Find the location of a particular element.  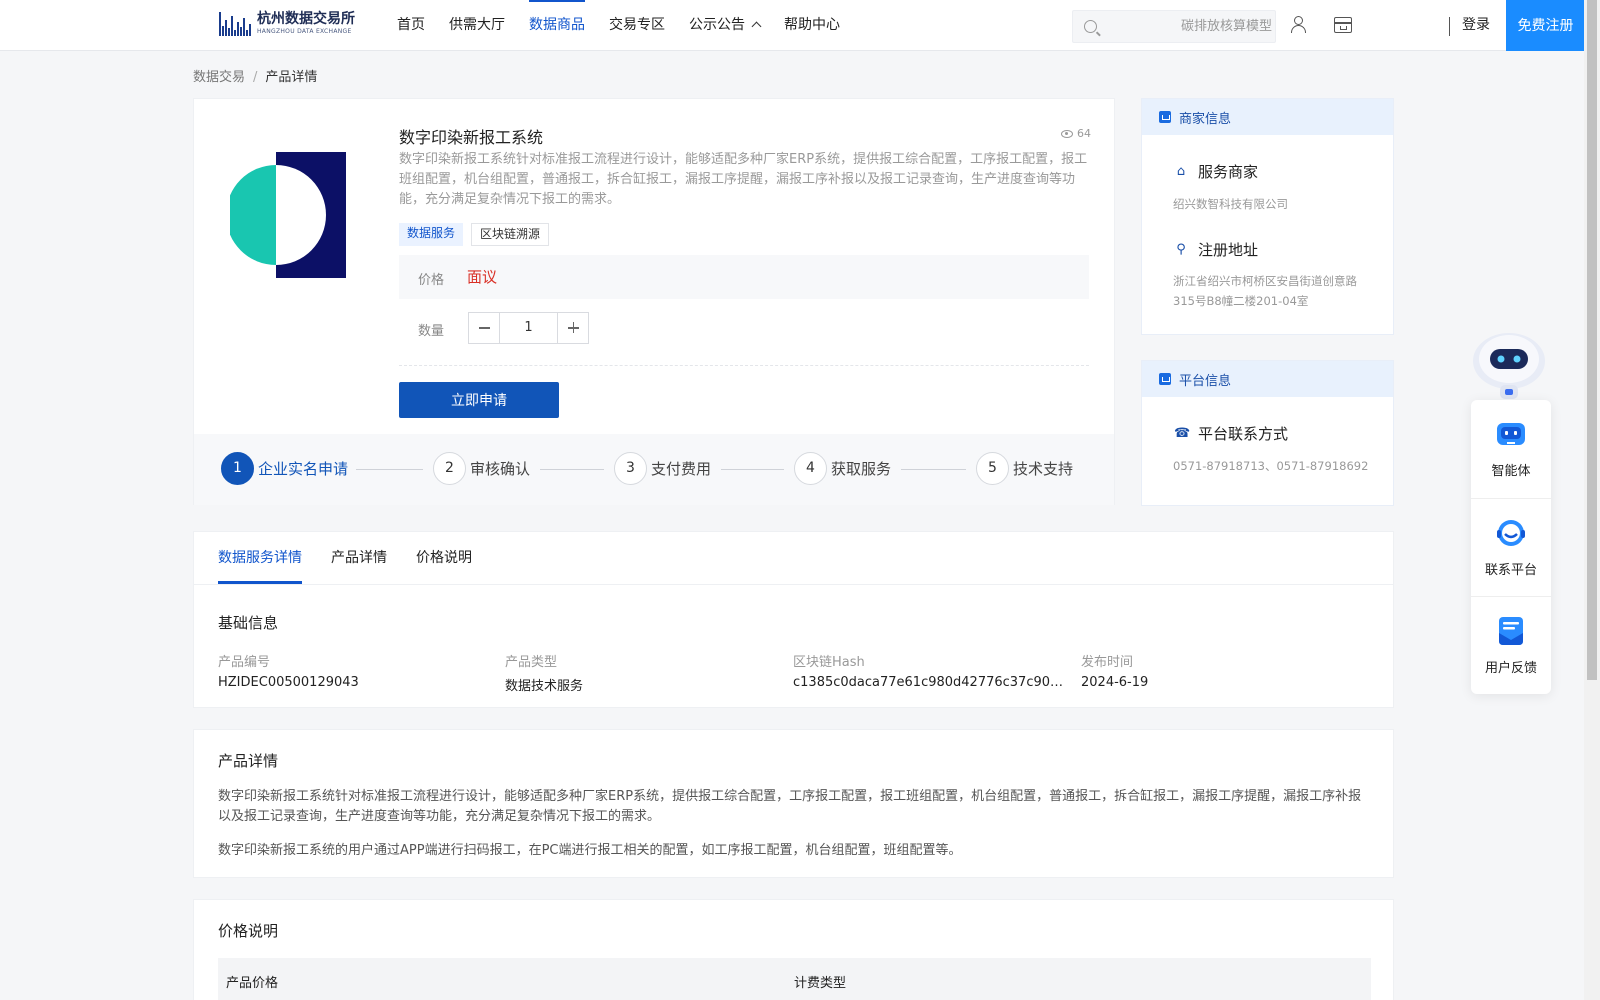

float-feedback: 用户反馈 is located at coordinates (1511, 645).